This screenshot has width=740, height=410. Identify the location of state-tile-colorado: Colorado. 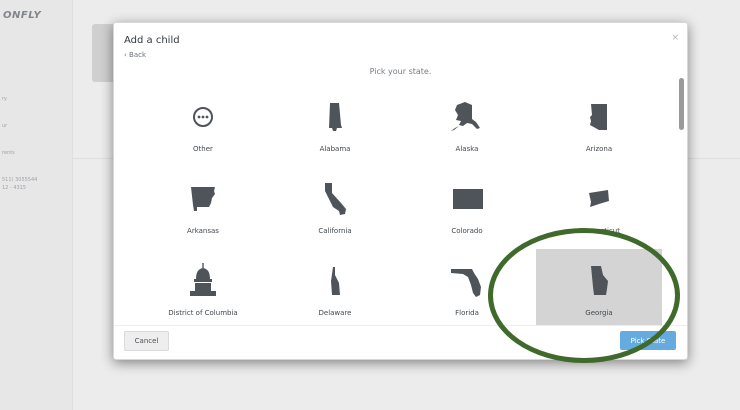
(467, 207).